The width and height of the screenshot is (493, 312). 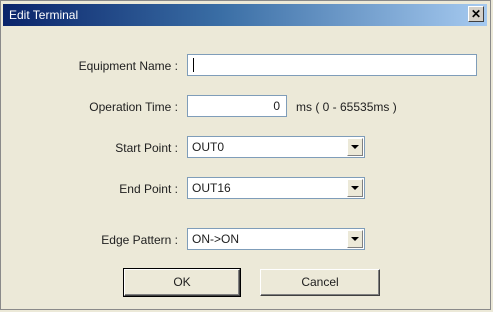 What do you see at coordinates (276, 239) in the screenshot?
I see `edge-pattern-select: ON->ON` at bounding box center [276, 239].